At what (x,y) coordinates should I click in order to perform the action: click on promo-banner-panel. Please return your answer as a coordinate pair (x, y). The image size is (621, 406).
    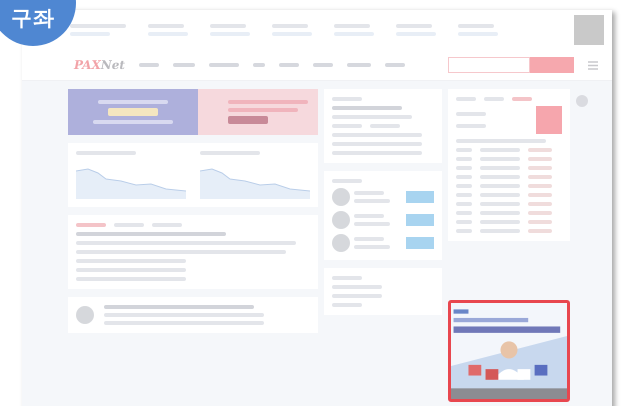
    Looking at the image, I should click on (258, 112).